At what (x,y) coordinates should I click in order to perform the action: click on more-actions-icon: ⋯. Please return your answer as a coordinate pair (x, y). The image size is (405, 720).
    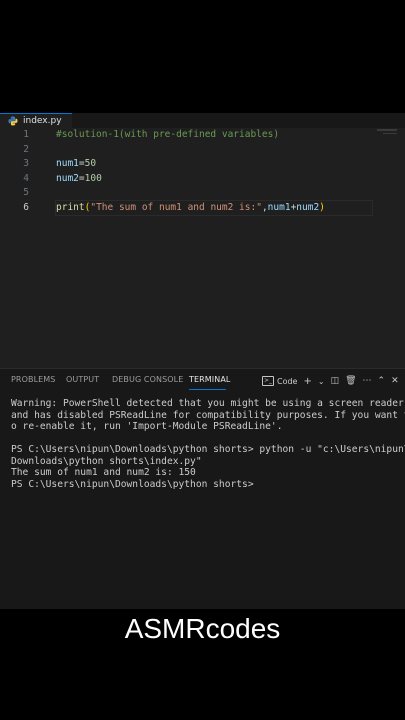
    Looking at the image, I should click on (367, 381).